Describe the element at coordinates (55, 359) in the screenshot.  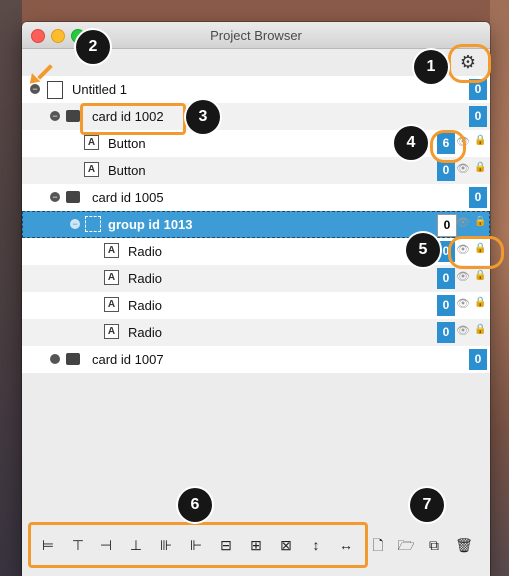
I see `expand-icon` at that location.